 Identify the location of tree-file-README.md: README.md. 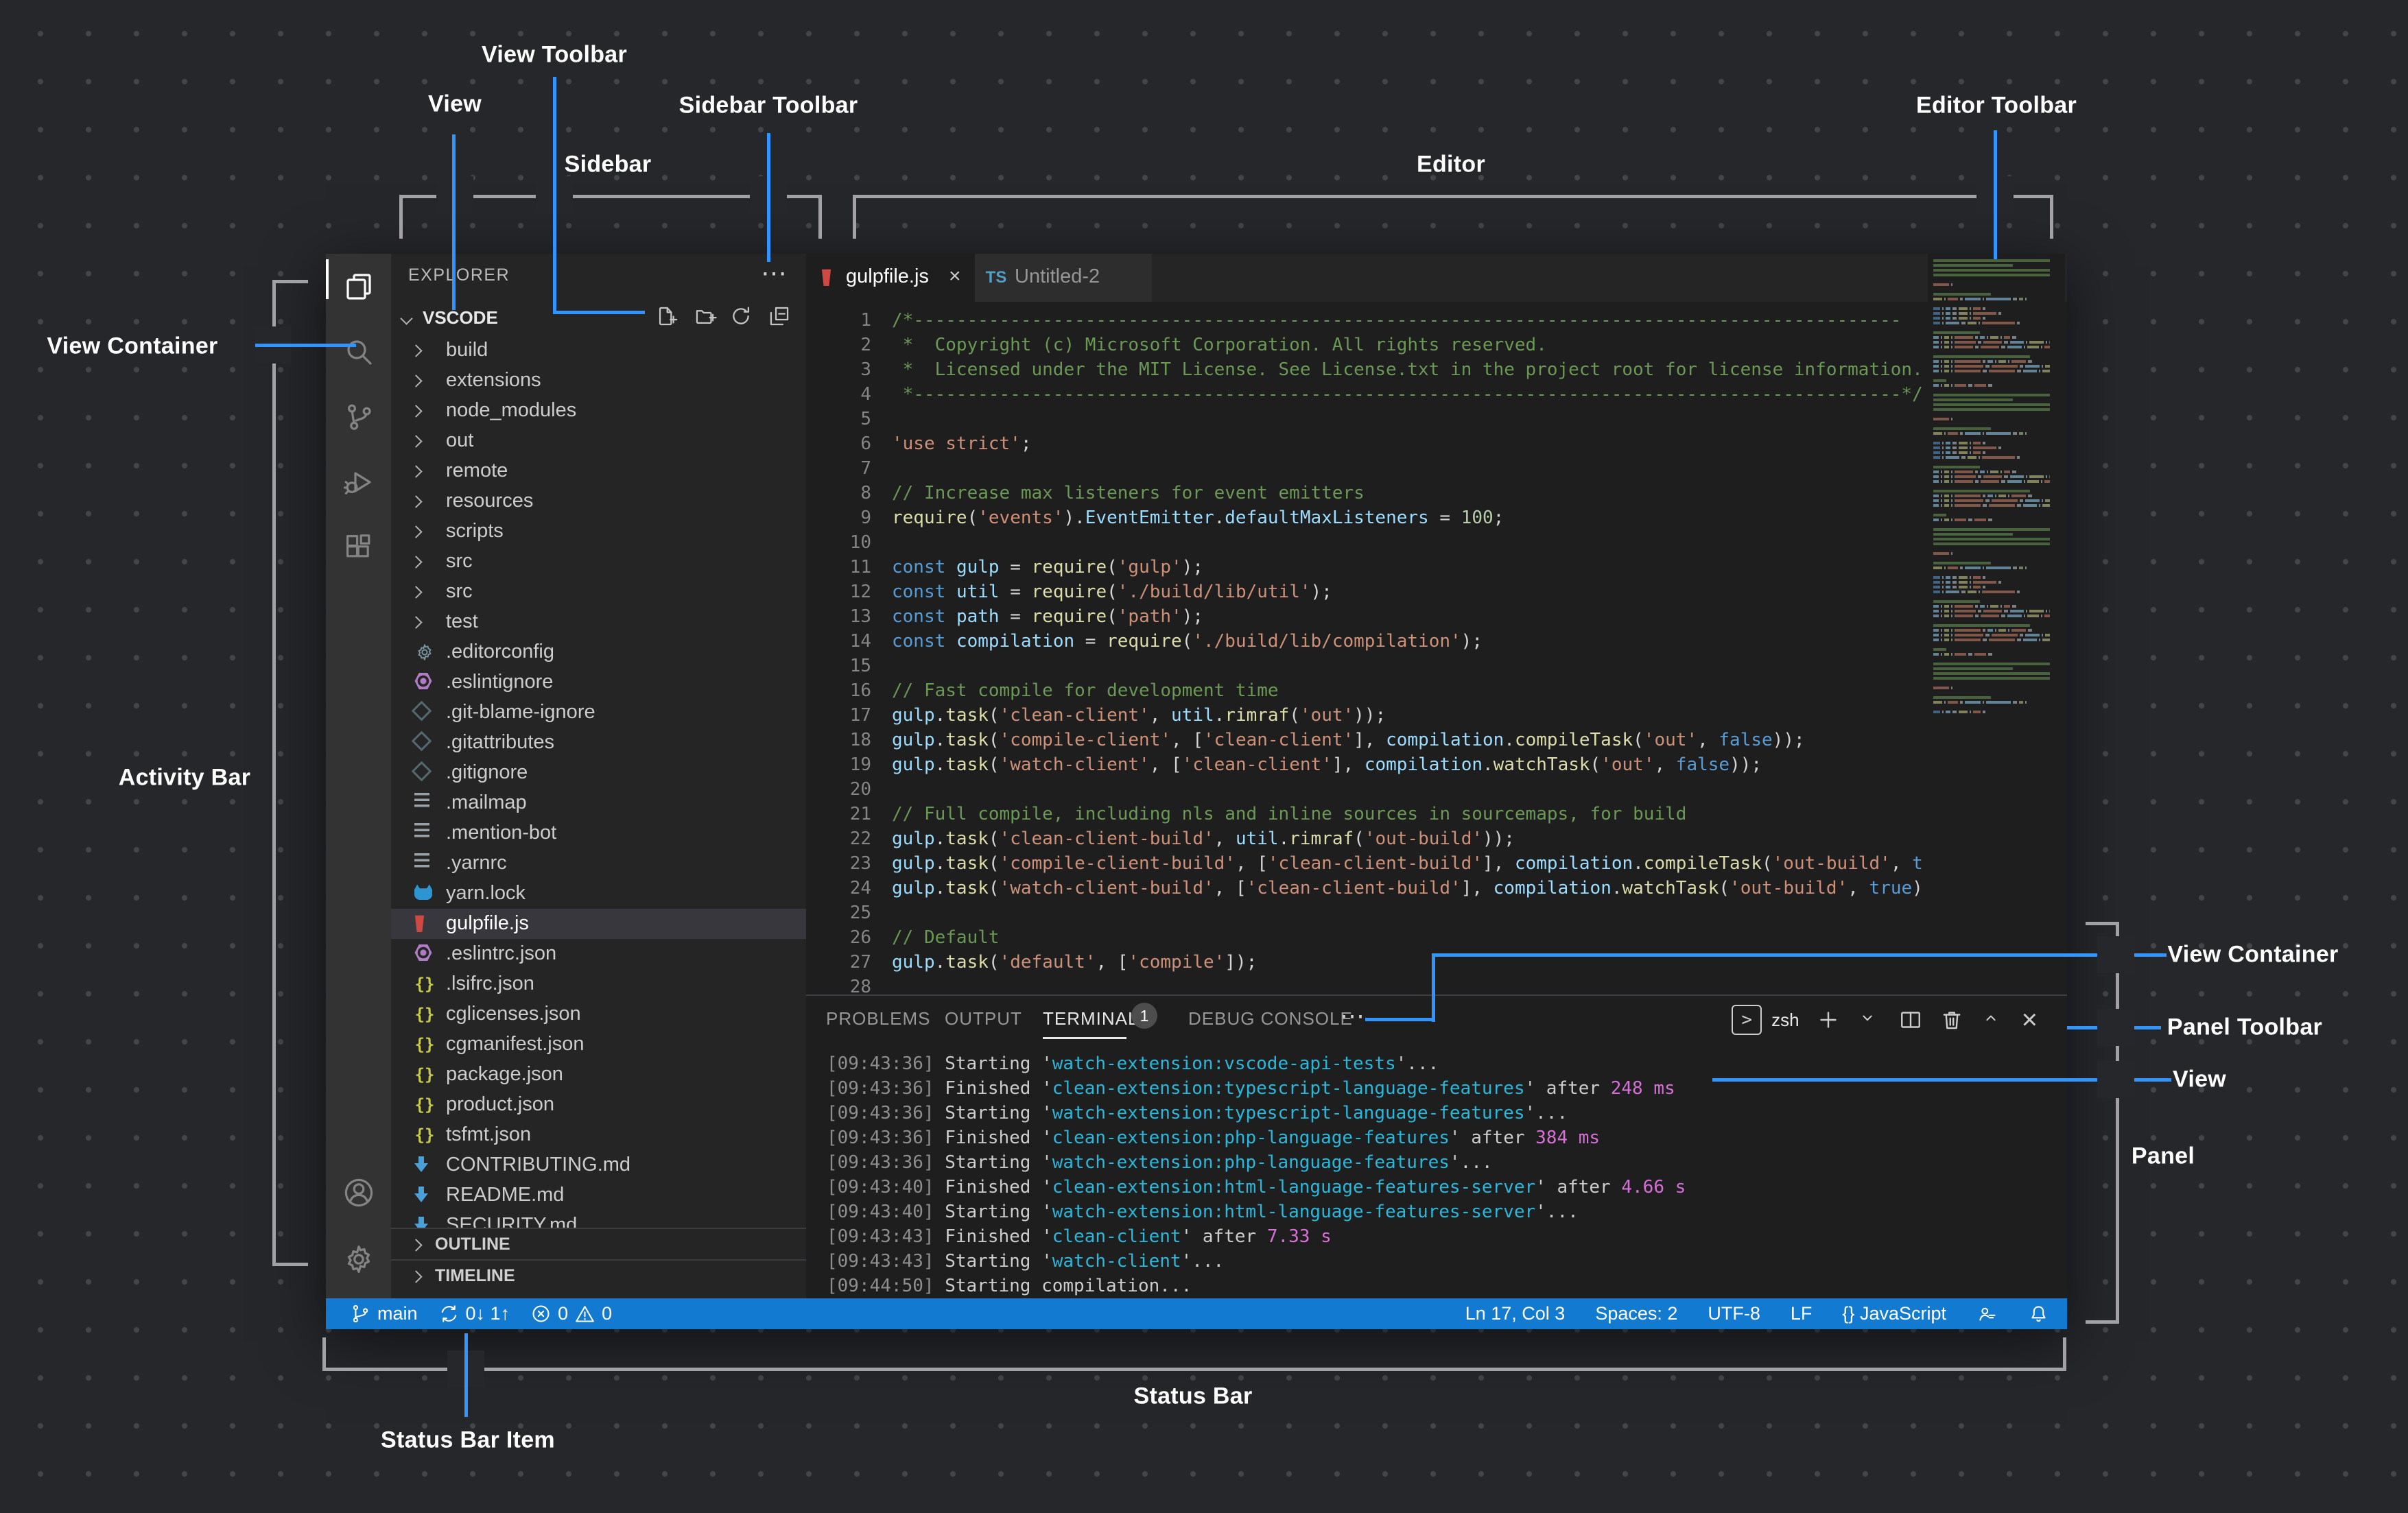
(598, 1195).